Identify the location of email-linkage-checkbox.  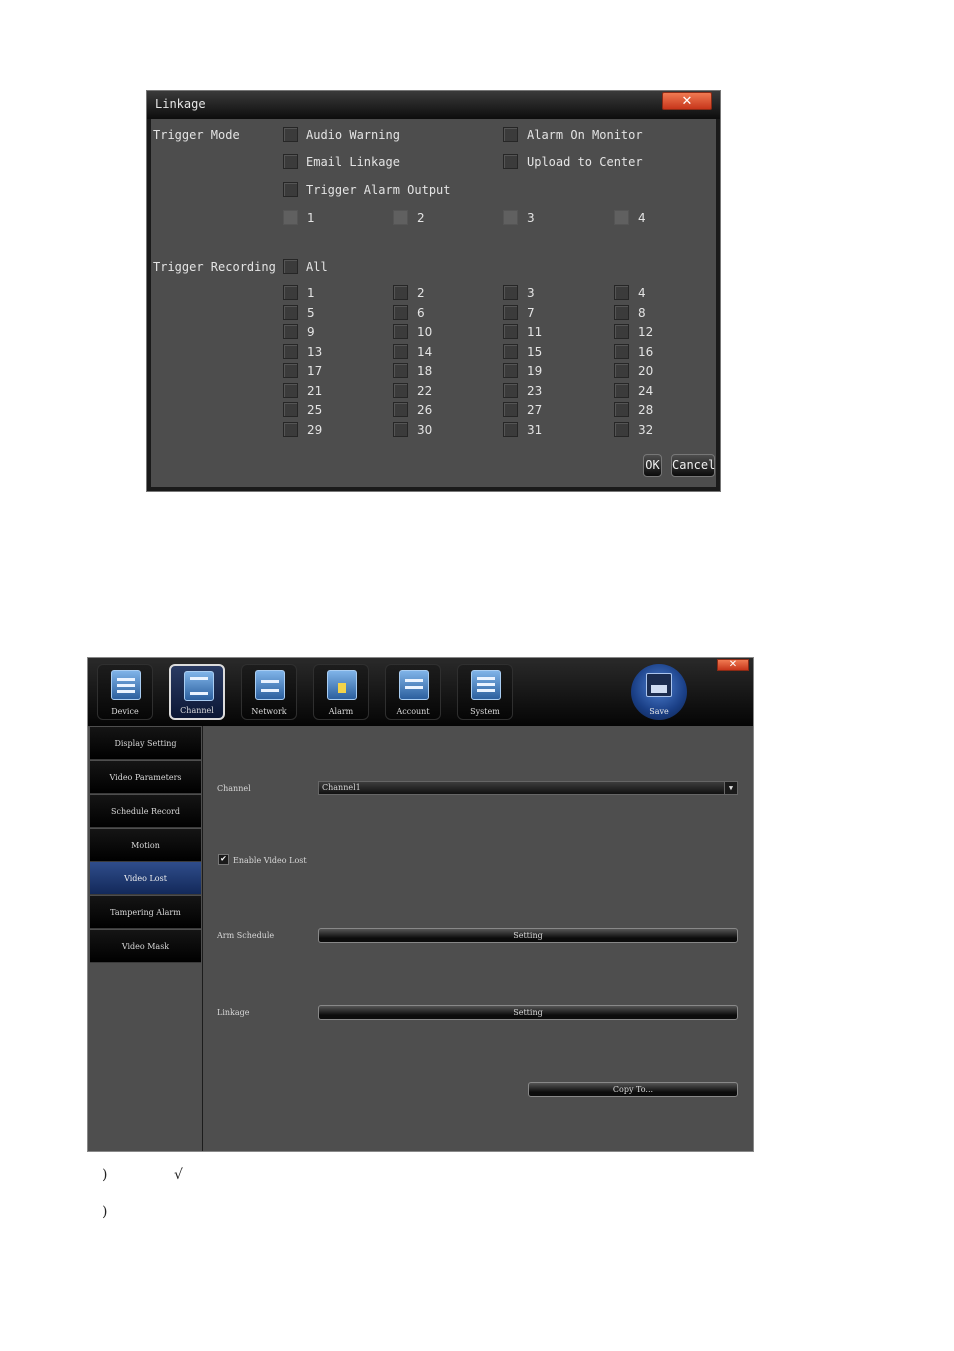
(290, 161).